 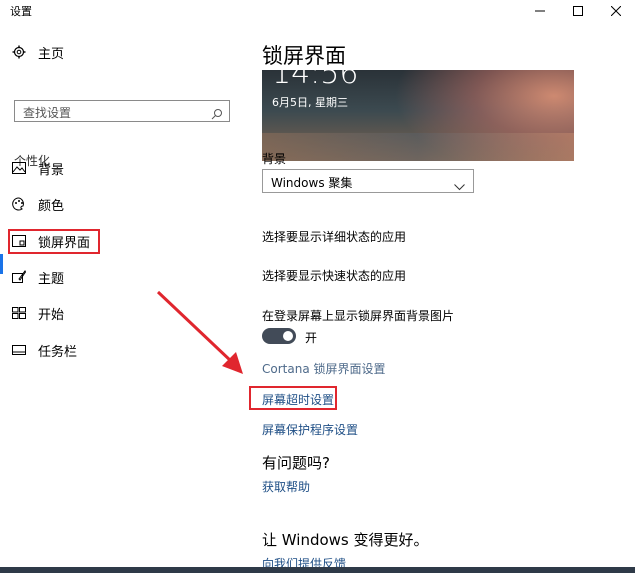 What do you see at coordinates (51, 279) in the screenshot?
I see `sidebar-item-label: 主题` at bounding box center [51, 279].